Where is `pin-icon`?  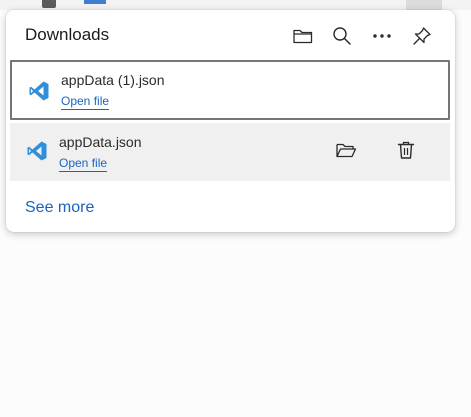
pin-icon is located at coordinates (422, 36).